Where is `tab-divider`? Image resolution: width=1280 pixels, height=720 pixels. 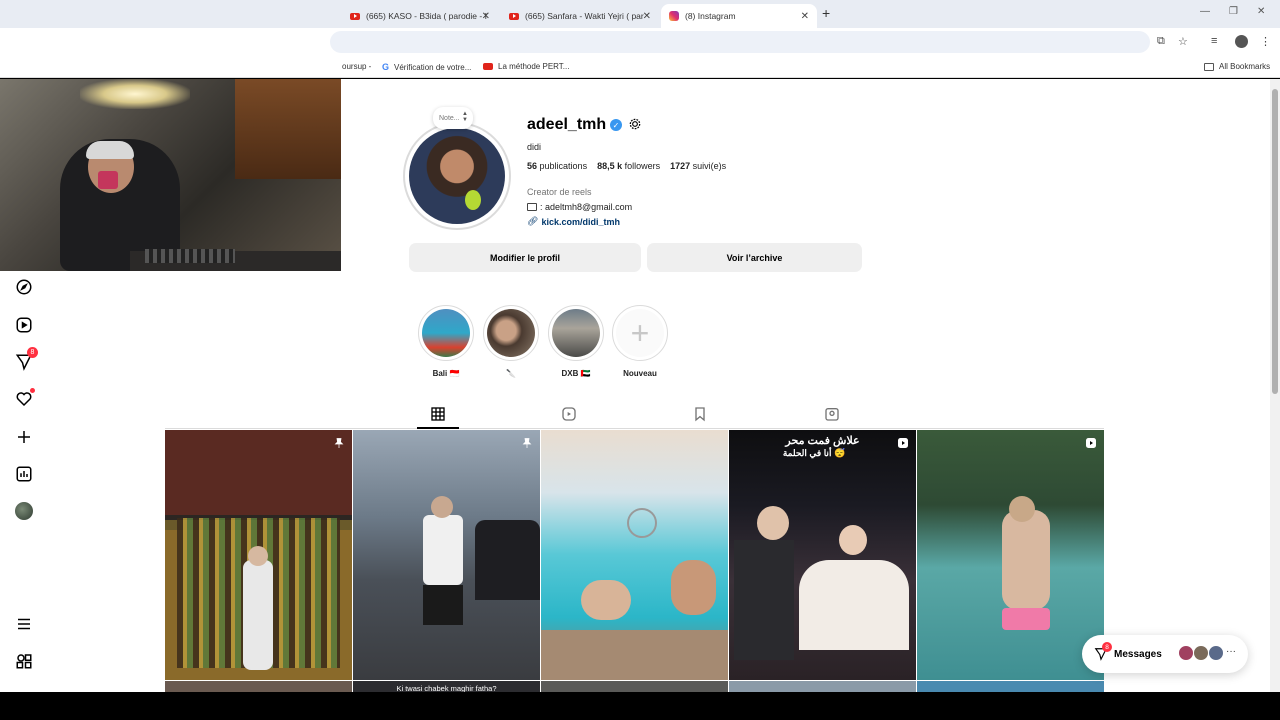
tab-divider is located at coordinates (634, 428).